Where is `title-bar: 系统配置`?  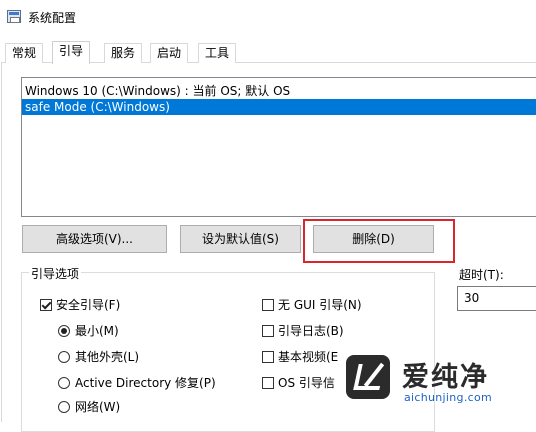 title-bar: 系统配置 is located at coordinates (268, 18).